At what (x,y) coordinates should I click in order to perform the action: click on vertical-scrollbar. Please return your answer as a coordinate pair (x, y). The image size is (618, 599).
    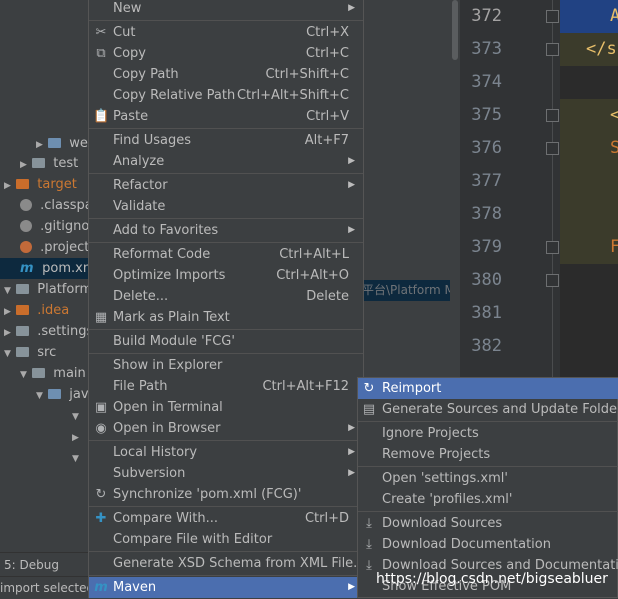
    Looking at the image, I should click on (455, 189).